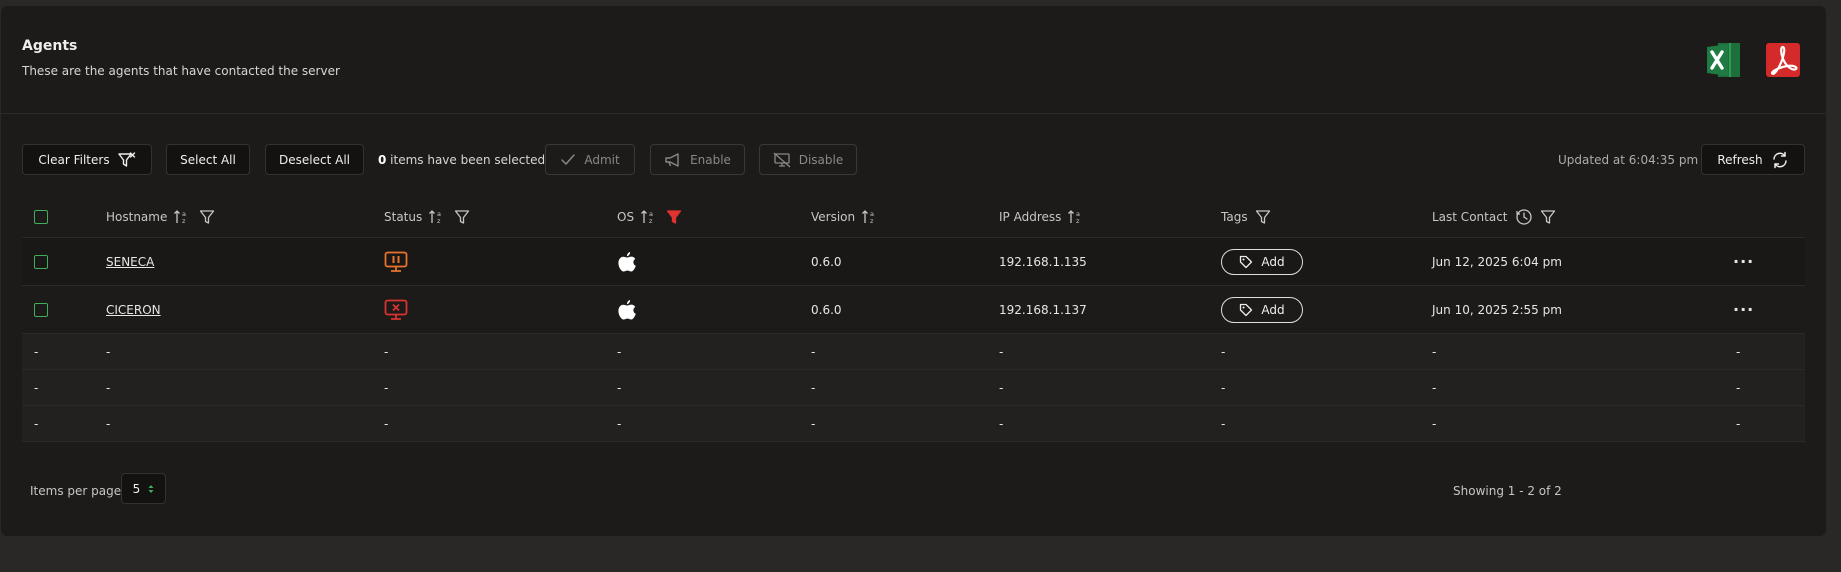  I want to click on items-per-page-select: 5, so click(143, 488).